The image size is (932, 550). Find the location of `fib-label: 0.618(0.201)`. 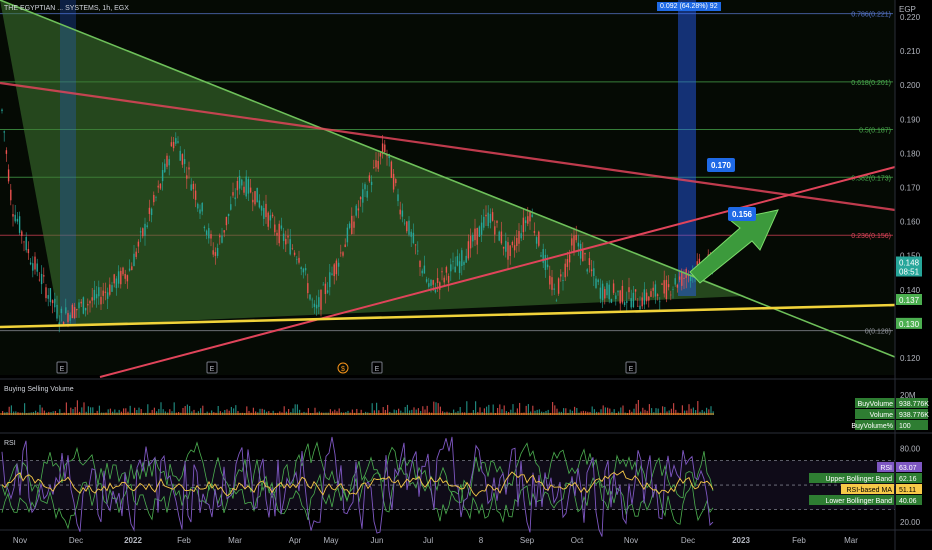

fib-label: 0.618(0.201) is located at coordinates (871, 83).